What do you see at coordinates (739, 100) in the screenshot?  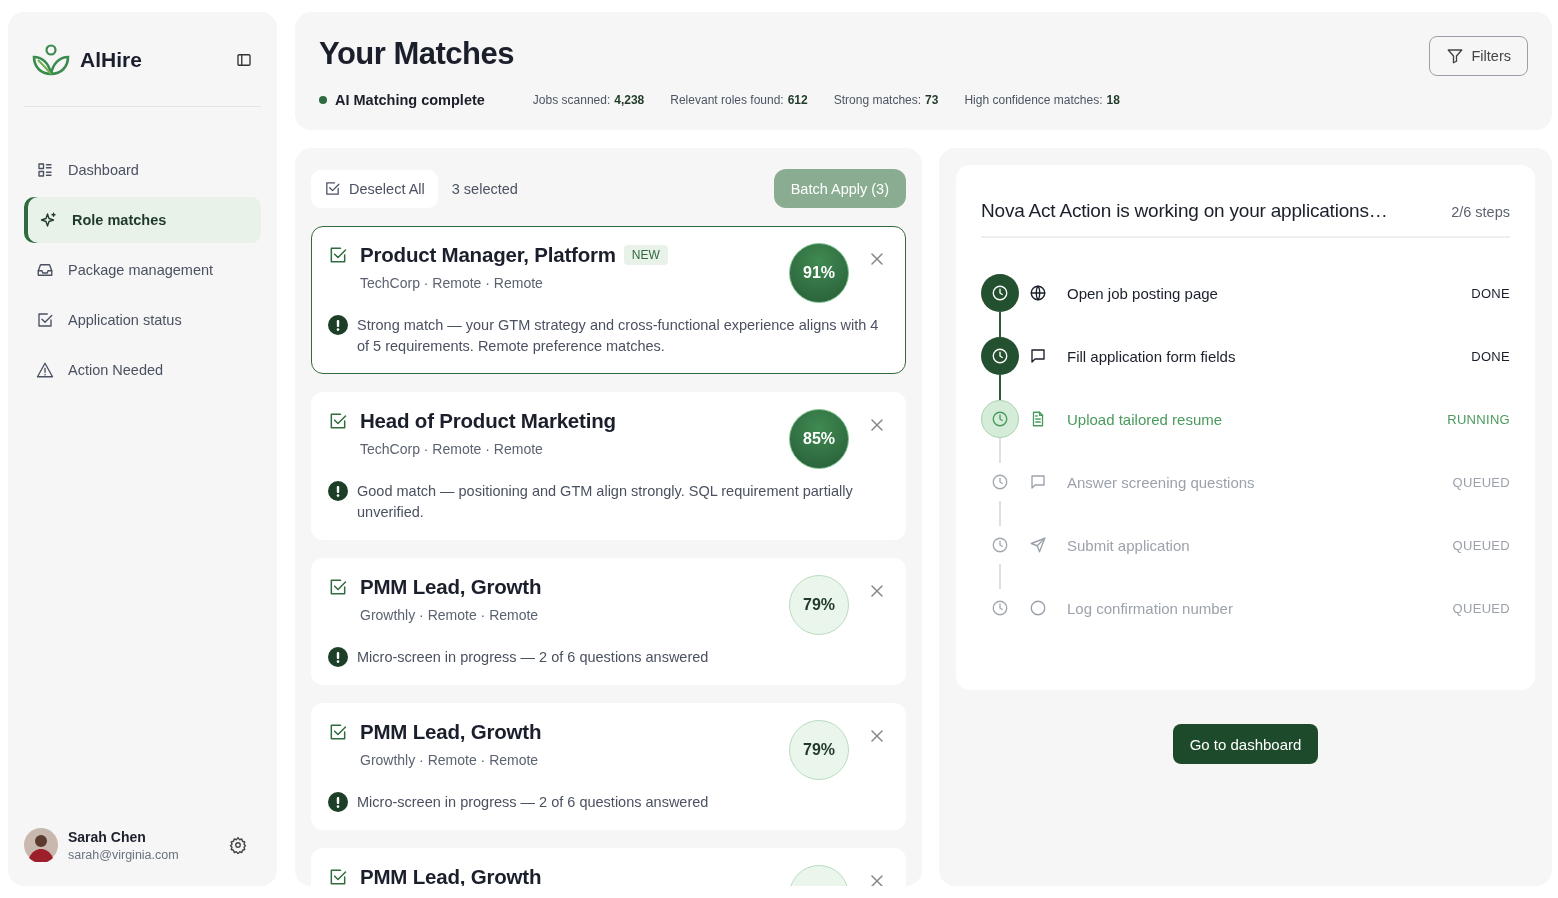 I see `stat-text: Relevant roles found: 612` at bounding box center [739, 100].